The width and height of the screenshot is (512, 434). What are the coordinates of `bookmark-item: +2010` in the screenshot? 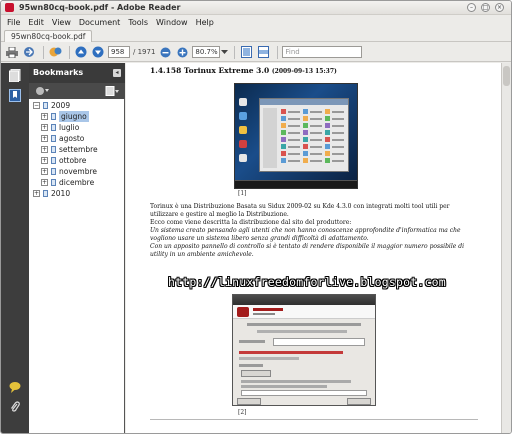 It's located at (76, 193).